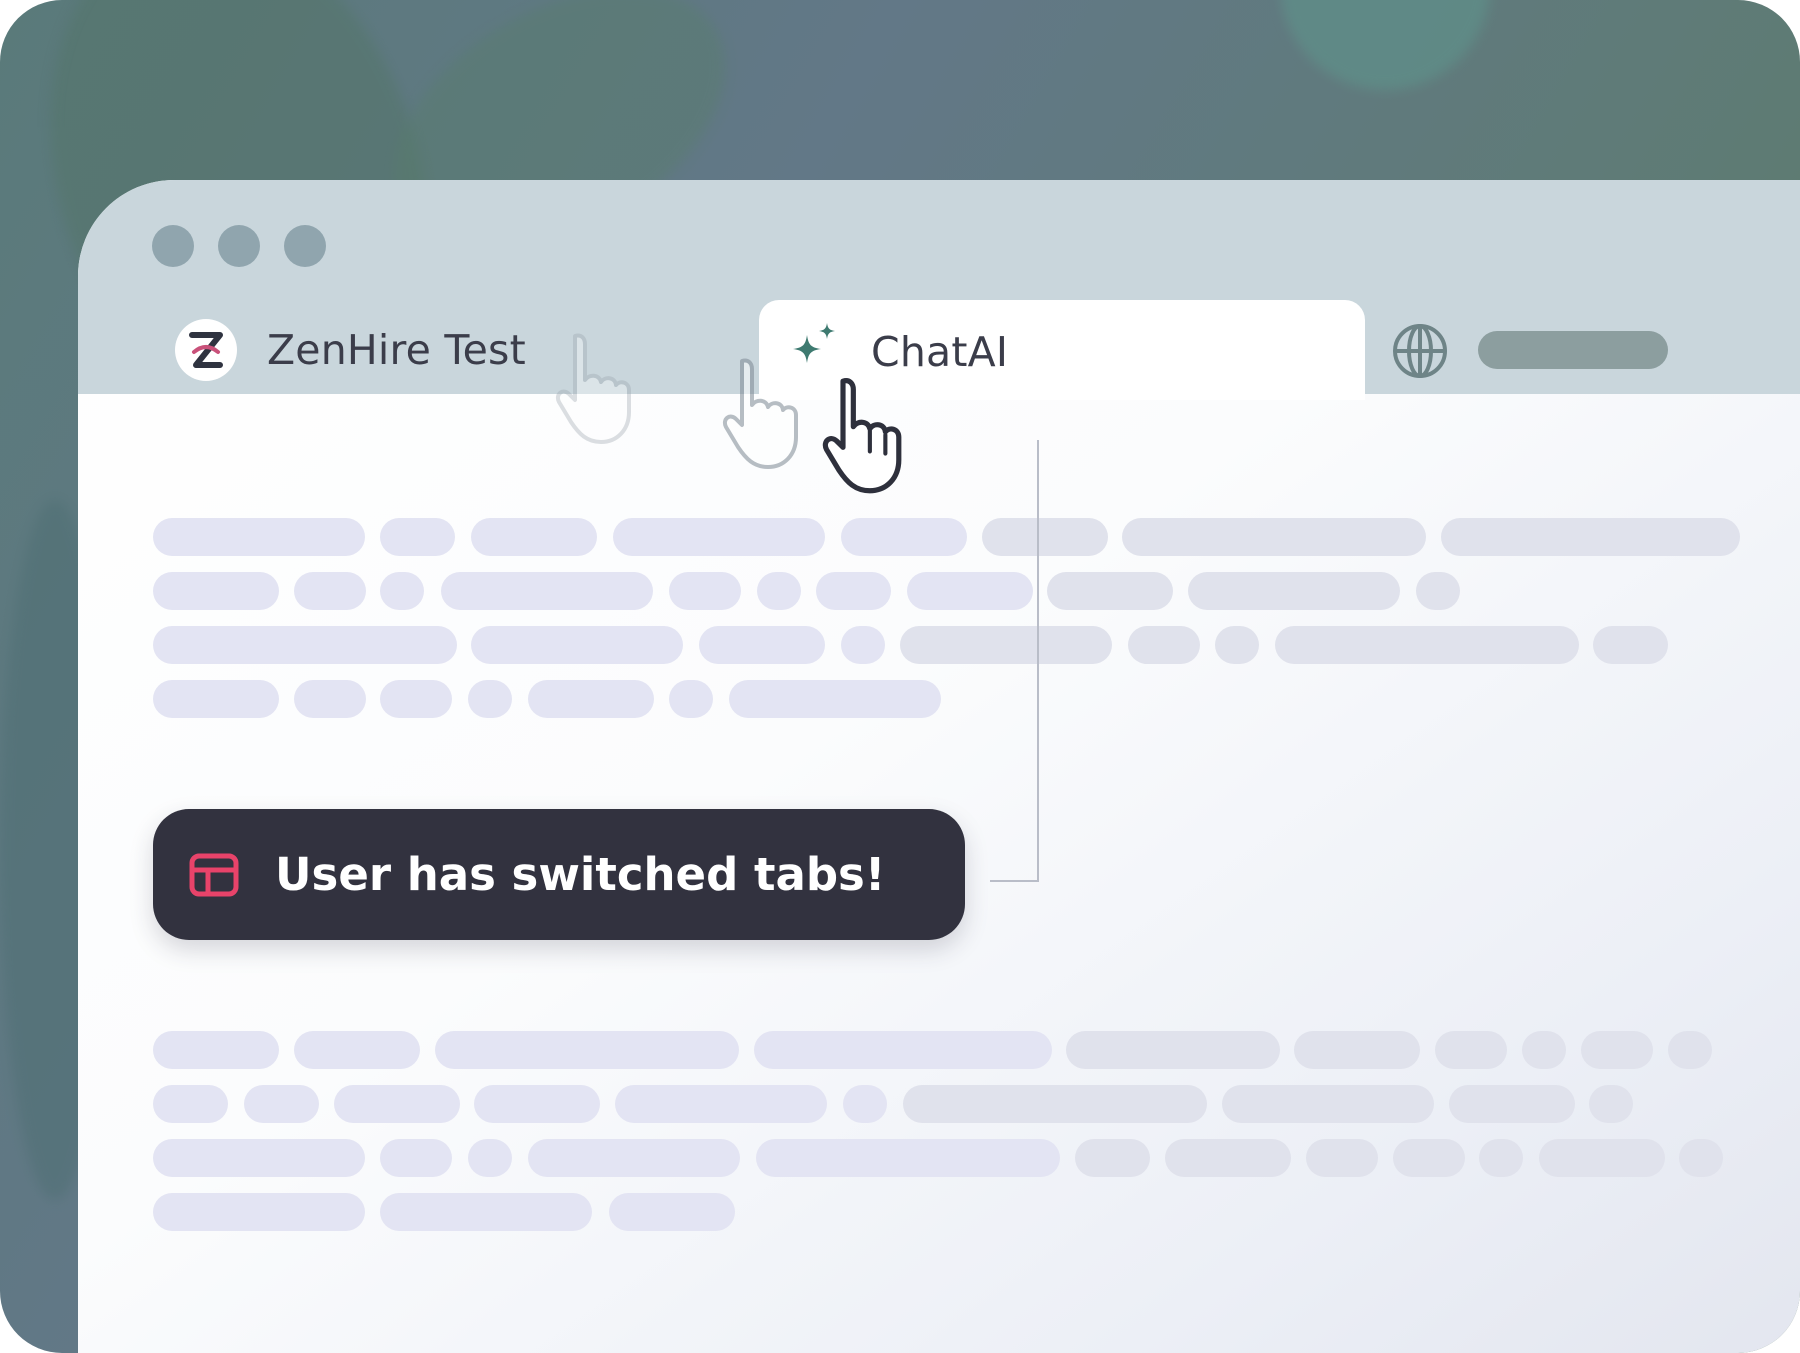 This screenshot has height=1353, width=1800. What do you see at coordinates (396, 350) in the screenshot?
I see `tab-label: ZenHire Test` at bounding box center [396, 350].